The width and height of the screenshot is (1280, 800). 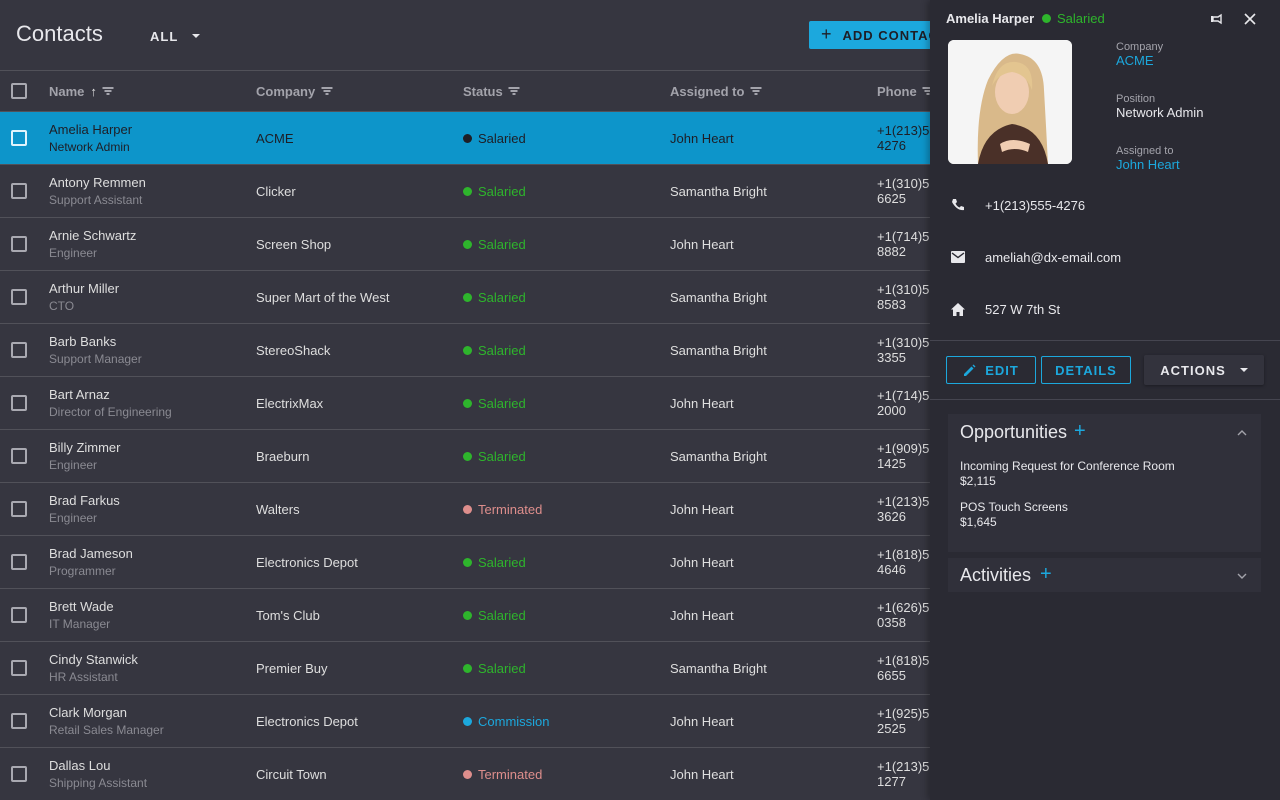 I want to click on company-cell: Clicker, so click(x=276, y=191).